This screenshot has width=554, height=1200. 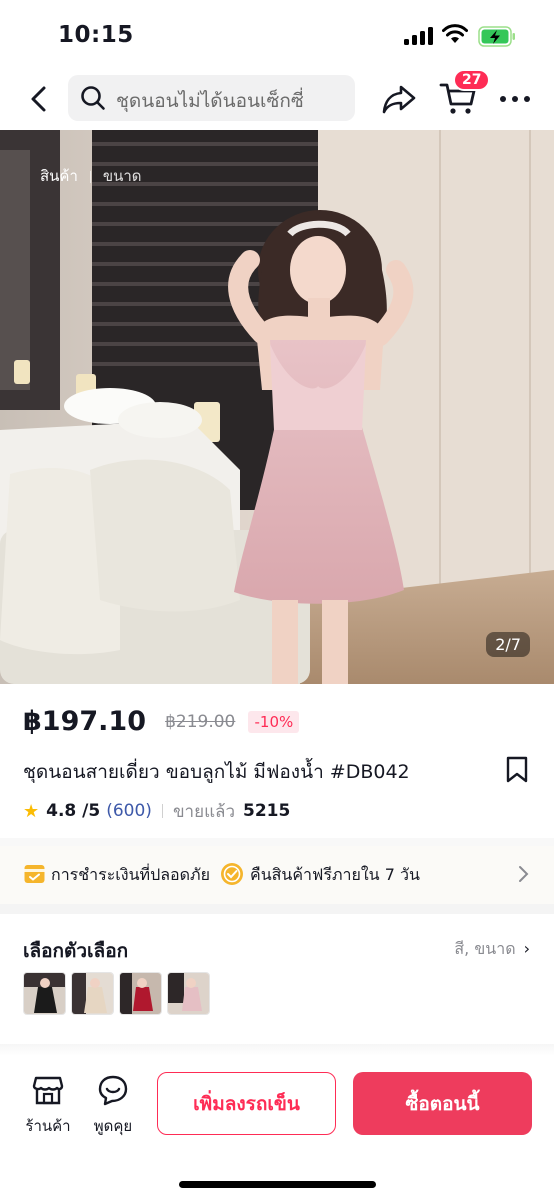 What do you see at coordinates (517, 770) in the screenshot?
I see `bookmark-icon` at bounding box center [517, 770].